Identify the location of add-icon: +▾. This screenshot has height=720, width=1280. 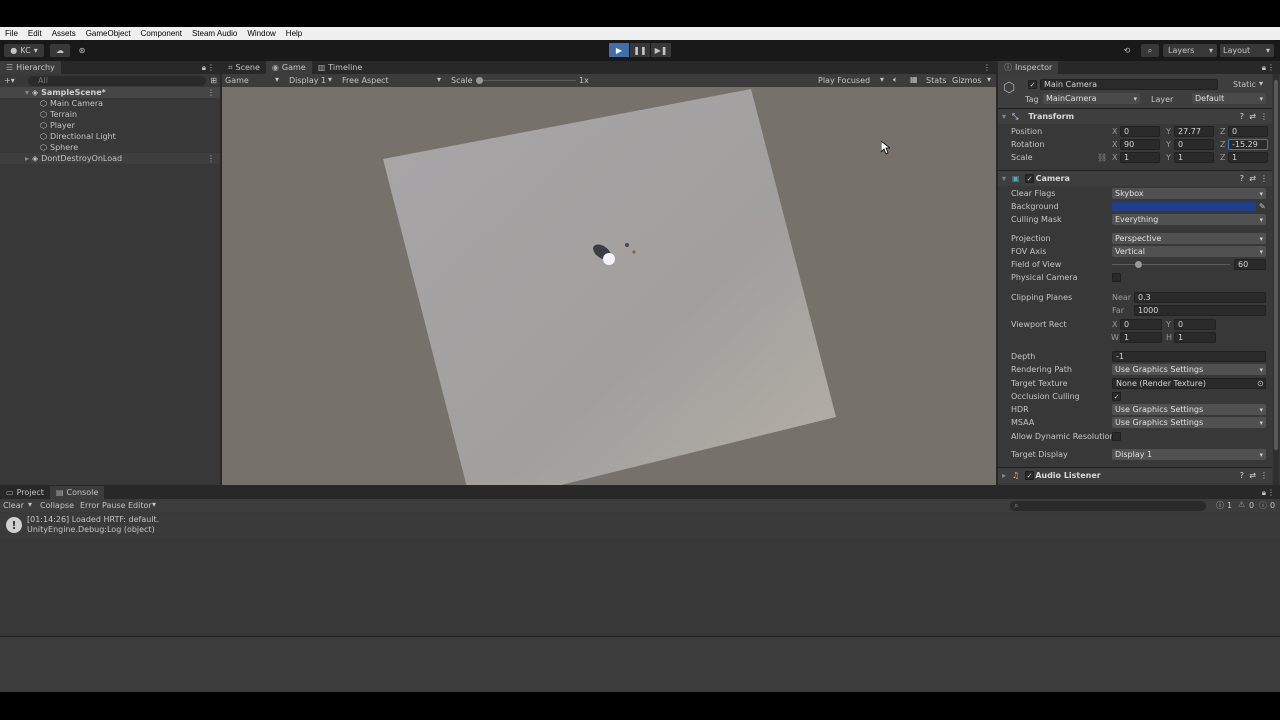
(9, 80).